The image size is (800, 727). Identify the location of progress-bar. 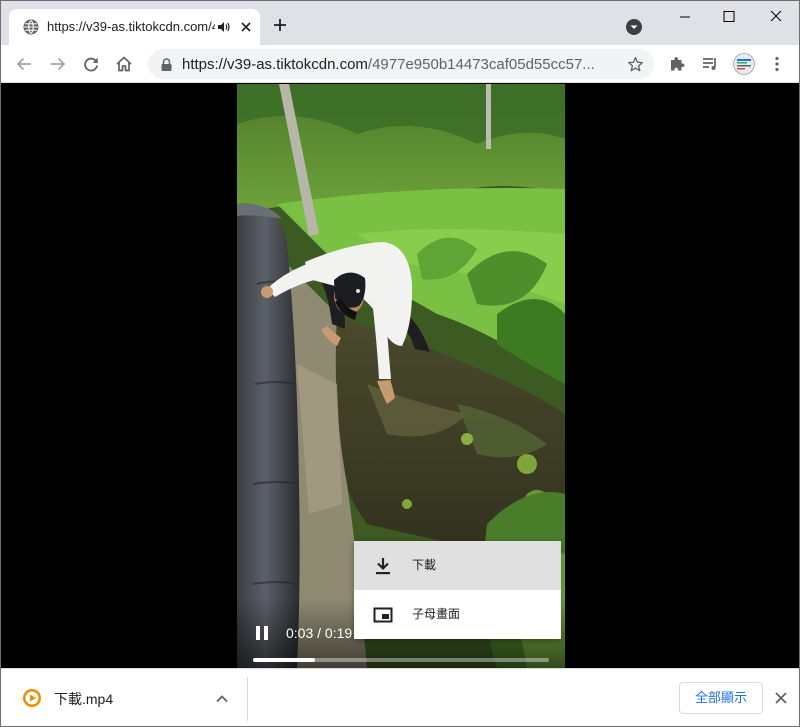
(401, 660).